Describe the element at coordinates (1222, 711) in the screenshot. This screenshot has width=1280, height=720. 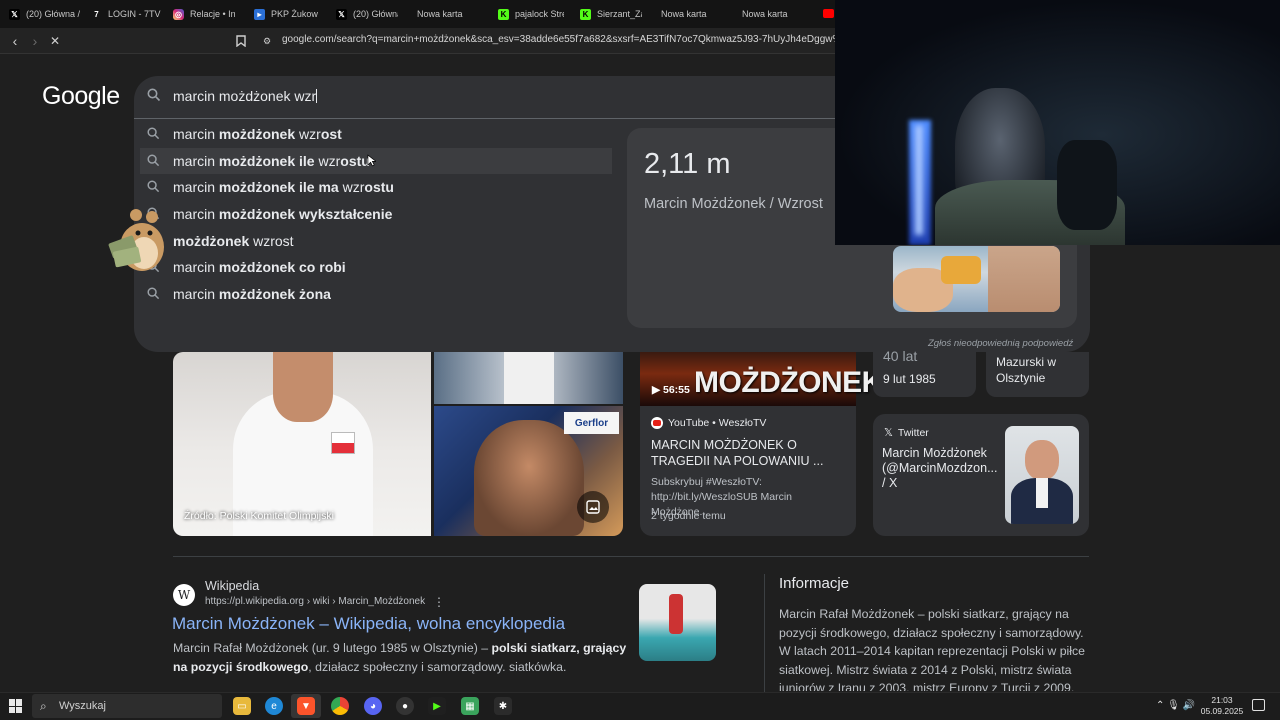
I see `clock-date: 05.09.2025` at that location.